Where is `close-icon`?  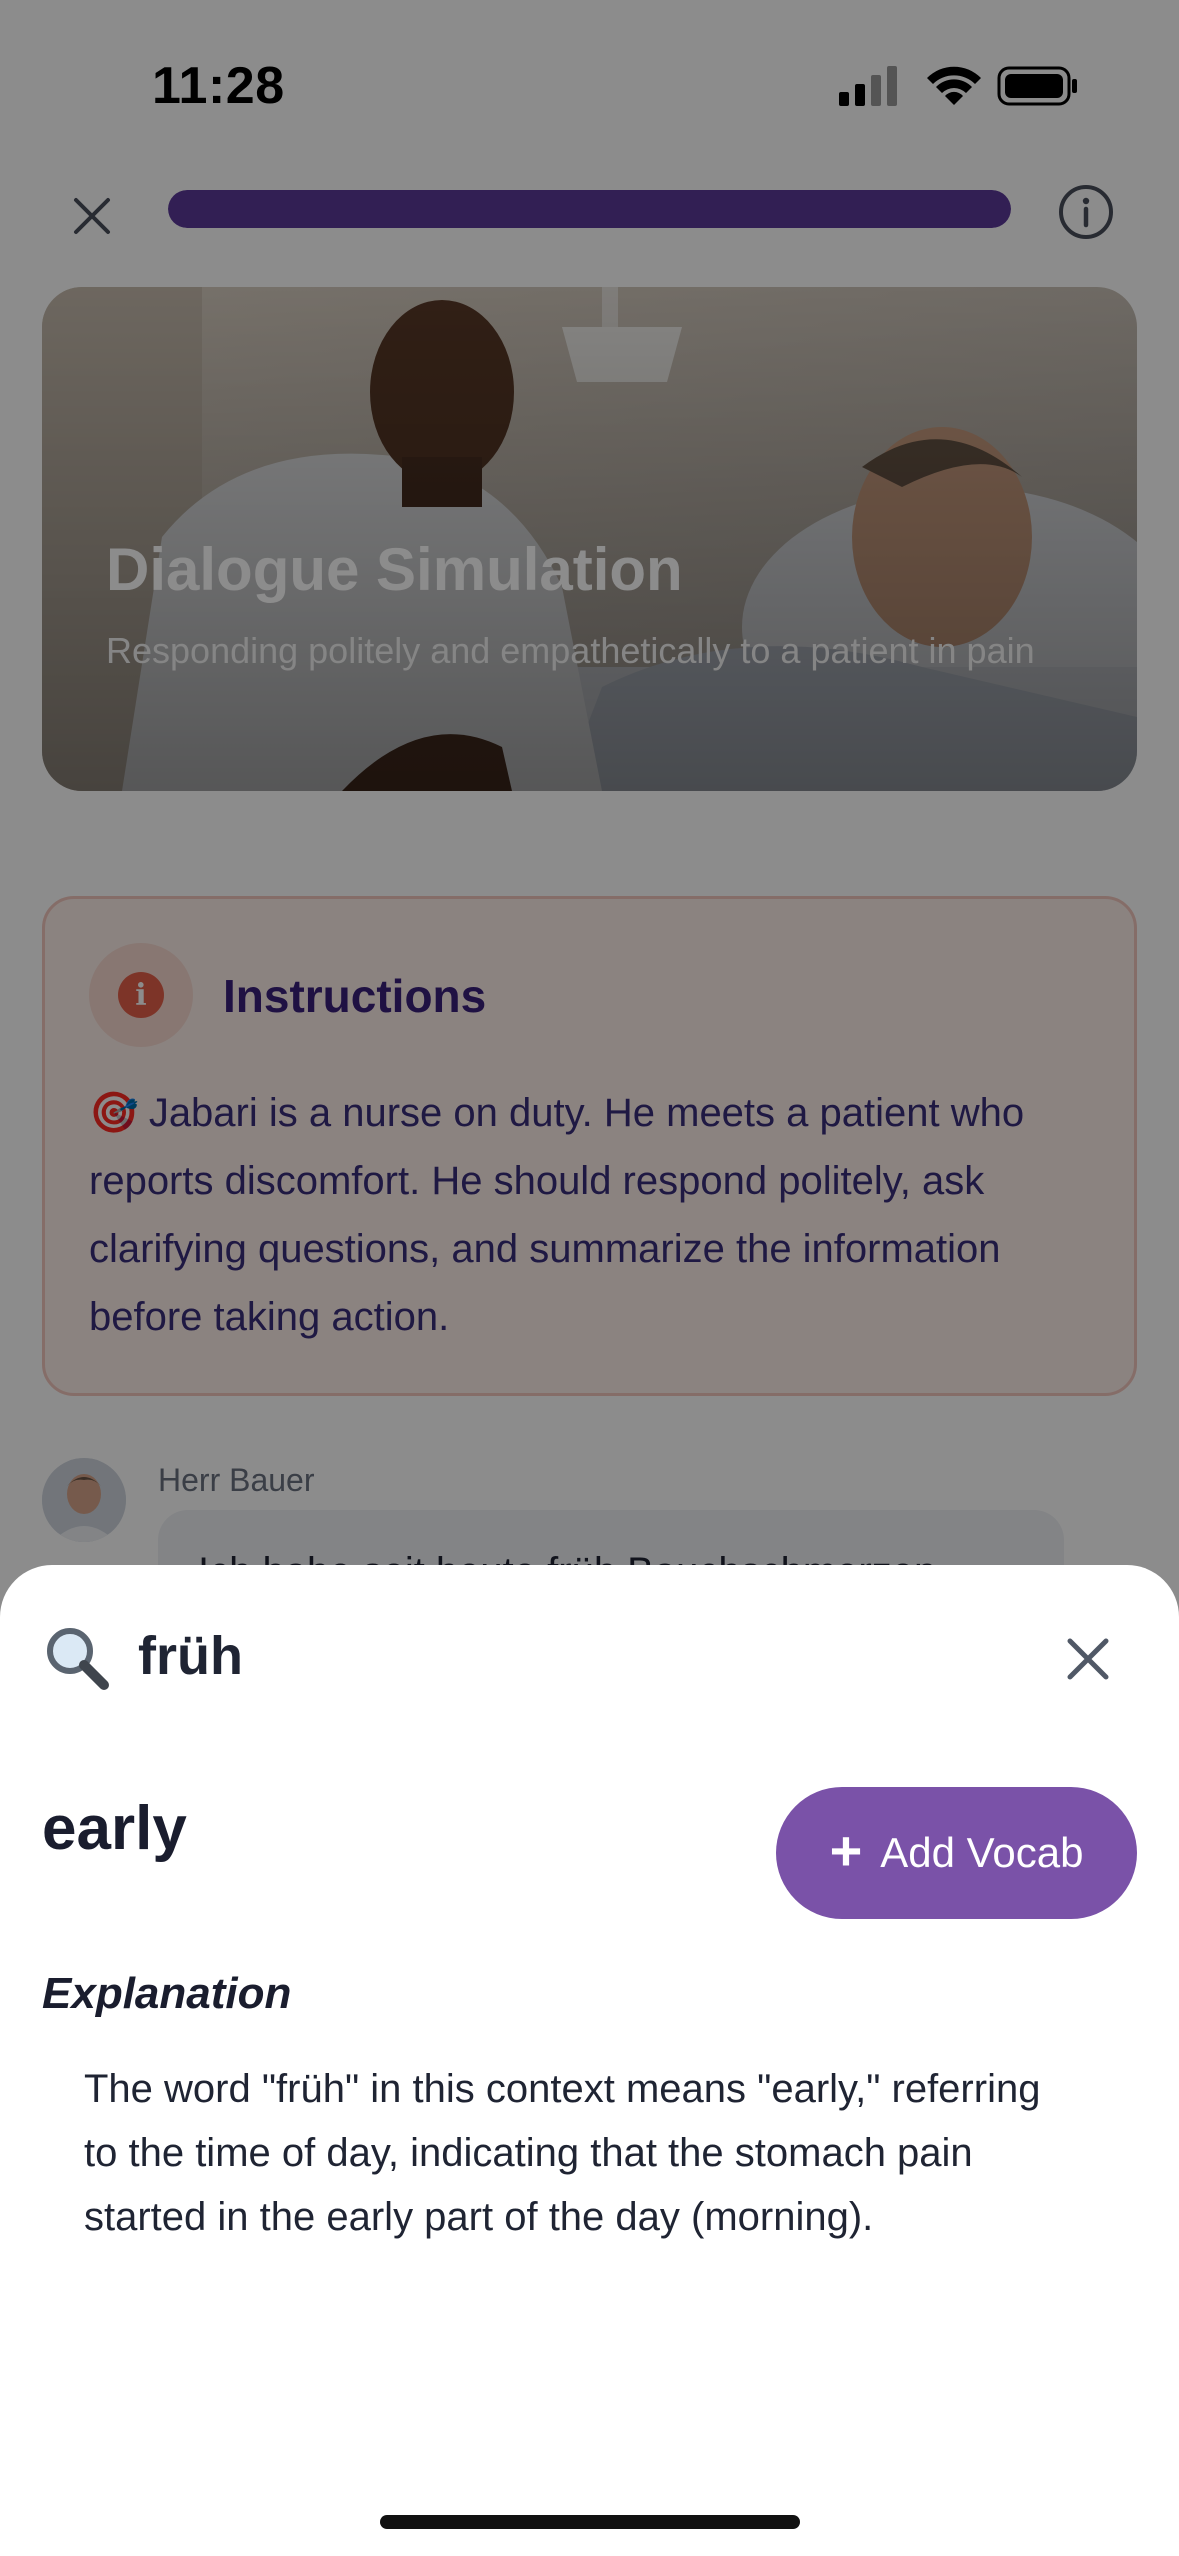
close-icon is located at coordinates (1088, 1659).